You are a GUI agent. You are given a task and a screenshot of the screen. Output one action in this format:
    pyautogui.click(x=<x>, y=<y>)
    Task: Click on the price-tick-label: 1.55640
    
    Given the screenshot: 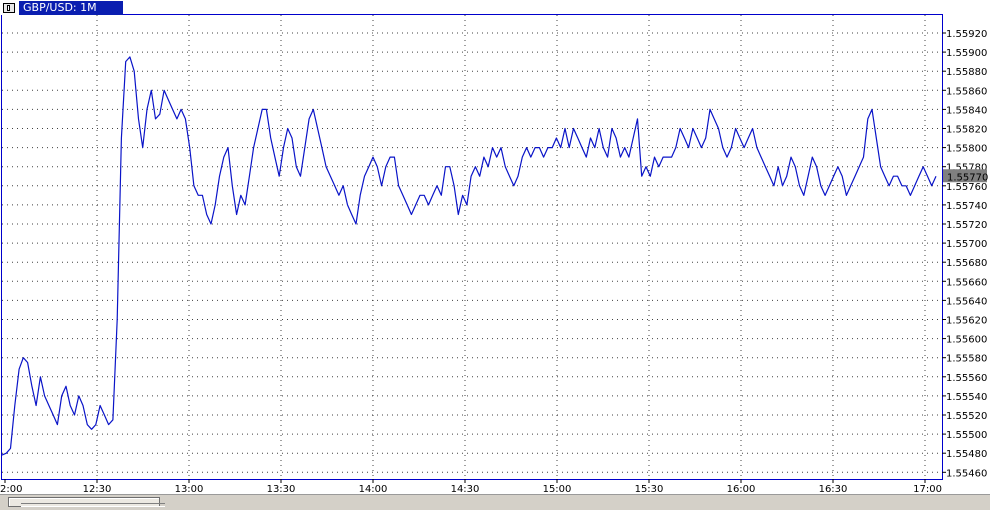 What is the action you would take?
    pyautogui.click(x=966, y=301)
    